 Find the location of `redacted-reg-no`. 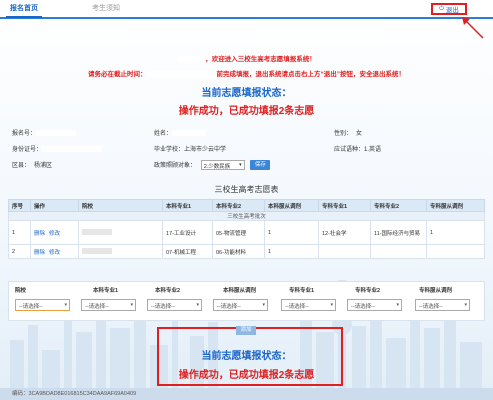

redacted-reg-no is located at coordinates (56, 133).